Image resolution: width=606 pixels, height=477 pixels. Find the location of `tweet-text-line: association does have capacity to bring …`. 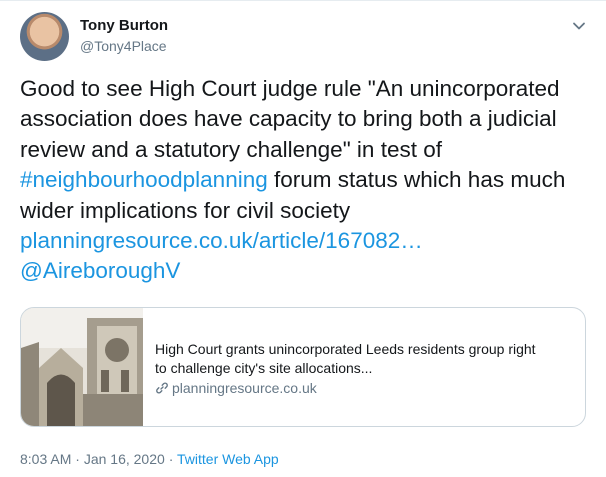

tweet-text-line: association does have capacity to bring … is located at coordinates (306, 119).